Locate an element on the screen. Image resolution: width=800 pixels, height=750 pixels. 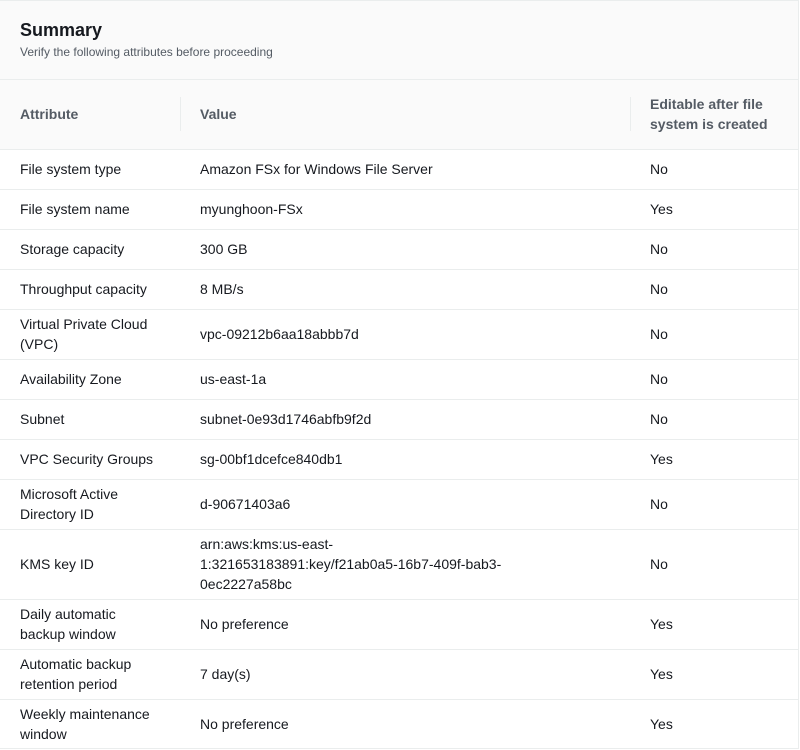
cell-attribute: KMS key ID is located at coordinates (90, 564).